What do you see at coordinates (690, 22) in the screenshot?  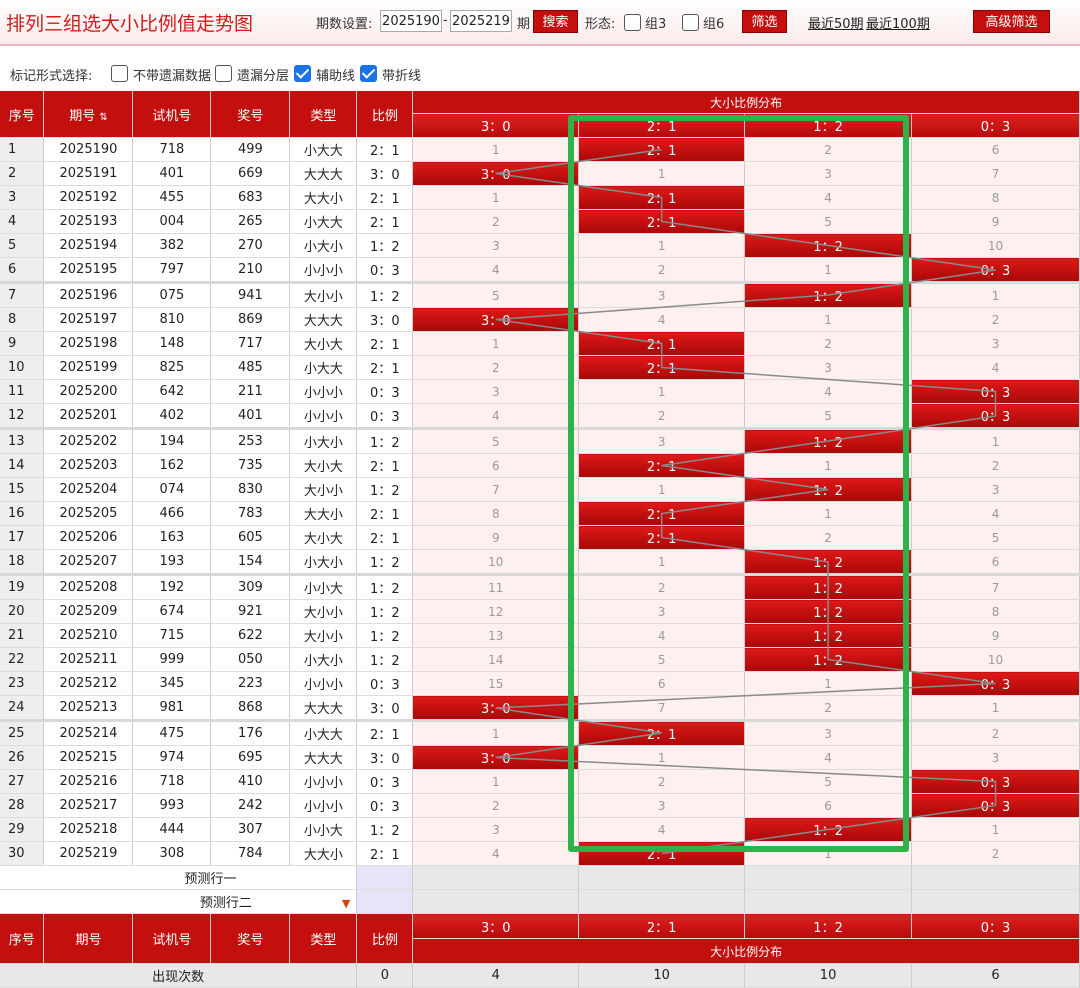 I see `shape-group6-checkbox` at bounding box center [690, 22].